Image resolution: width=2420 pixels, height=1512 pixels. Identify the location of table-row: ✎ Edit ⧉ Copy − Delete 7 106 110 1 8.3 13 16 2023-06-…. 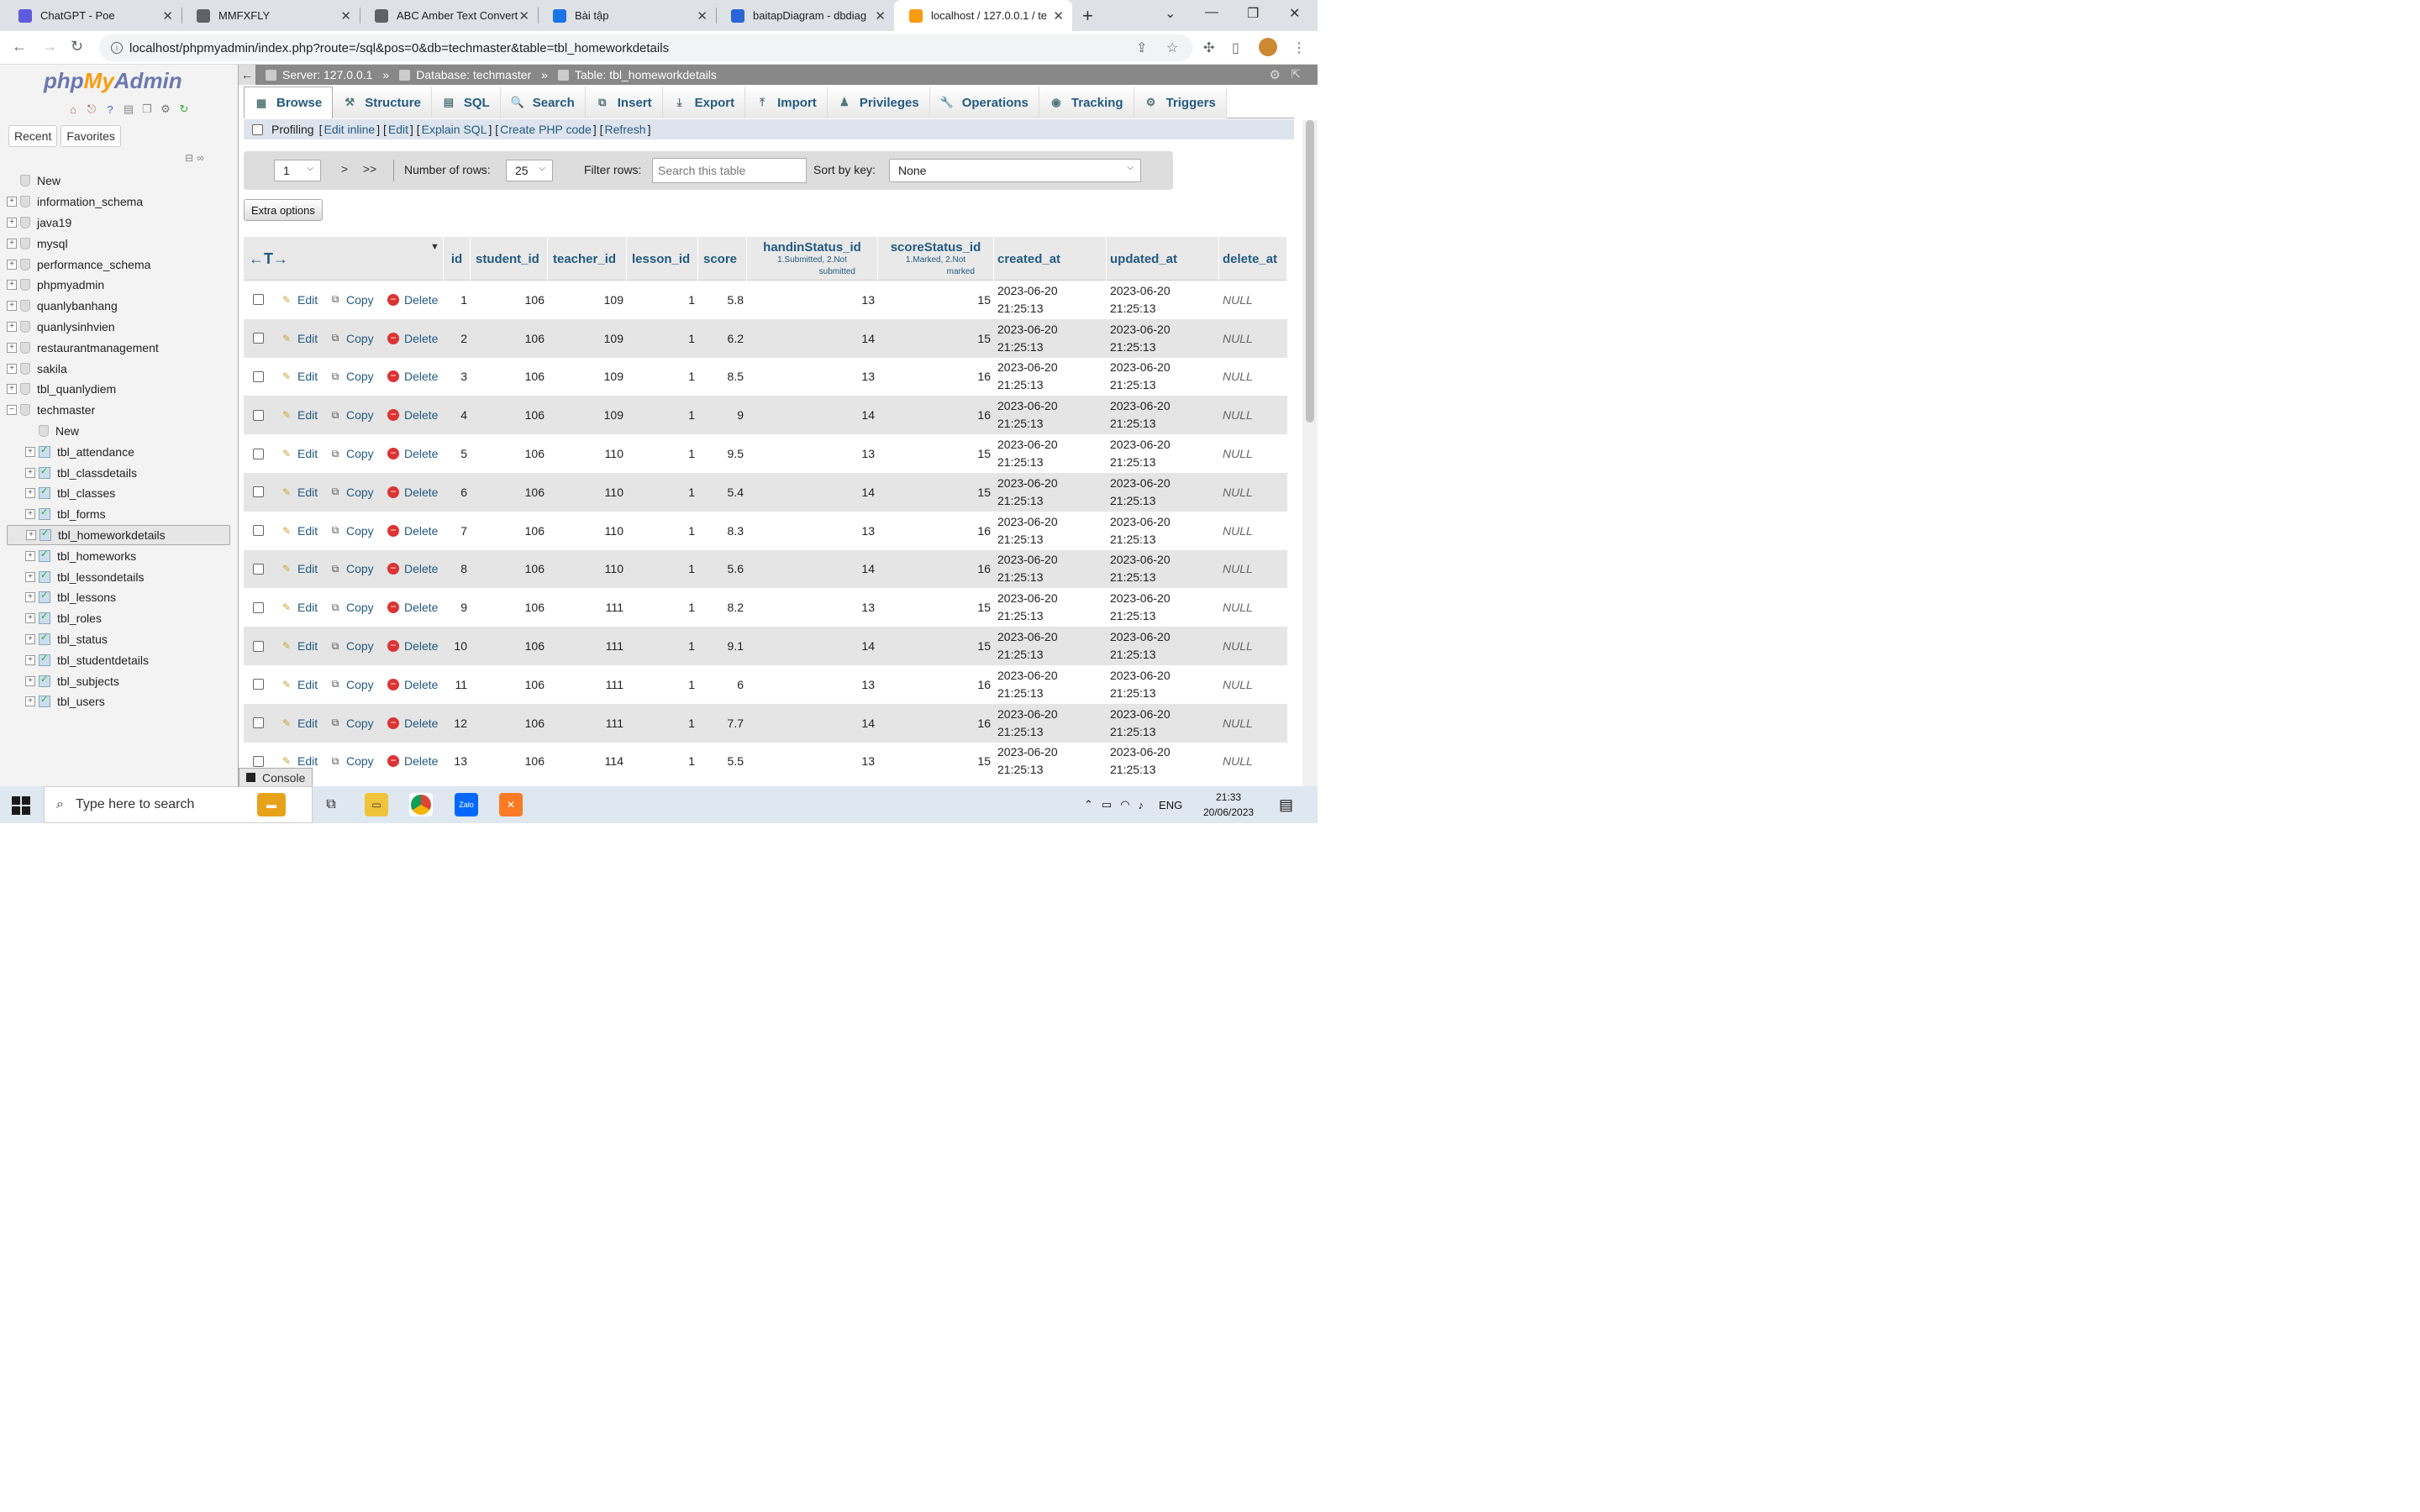
(765, 530).